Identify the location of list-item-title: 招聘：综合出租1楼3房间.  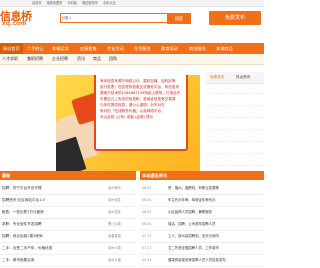
(22, 236).